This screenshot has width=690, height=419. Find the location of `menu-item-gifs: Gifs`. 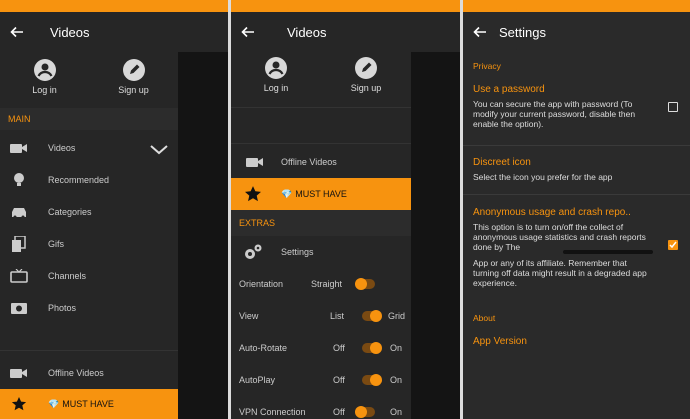

menu-item-gifs: Gifs is located at coordinates (89, 244).